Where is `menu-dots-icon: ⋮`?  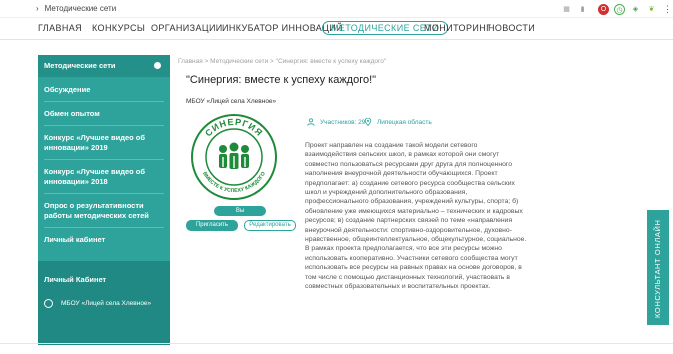
menu-dots-icon: ⋮ is located at coordinates (667, 9).